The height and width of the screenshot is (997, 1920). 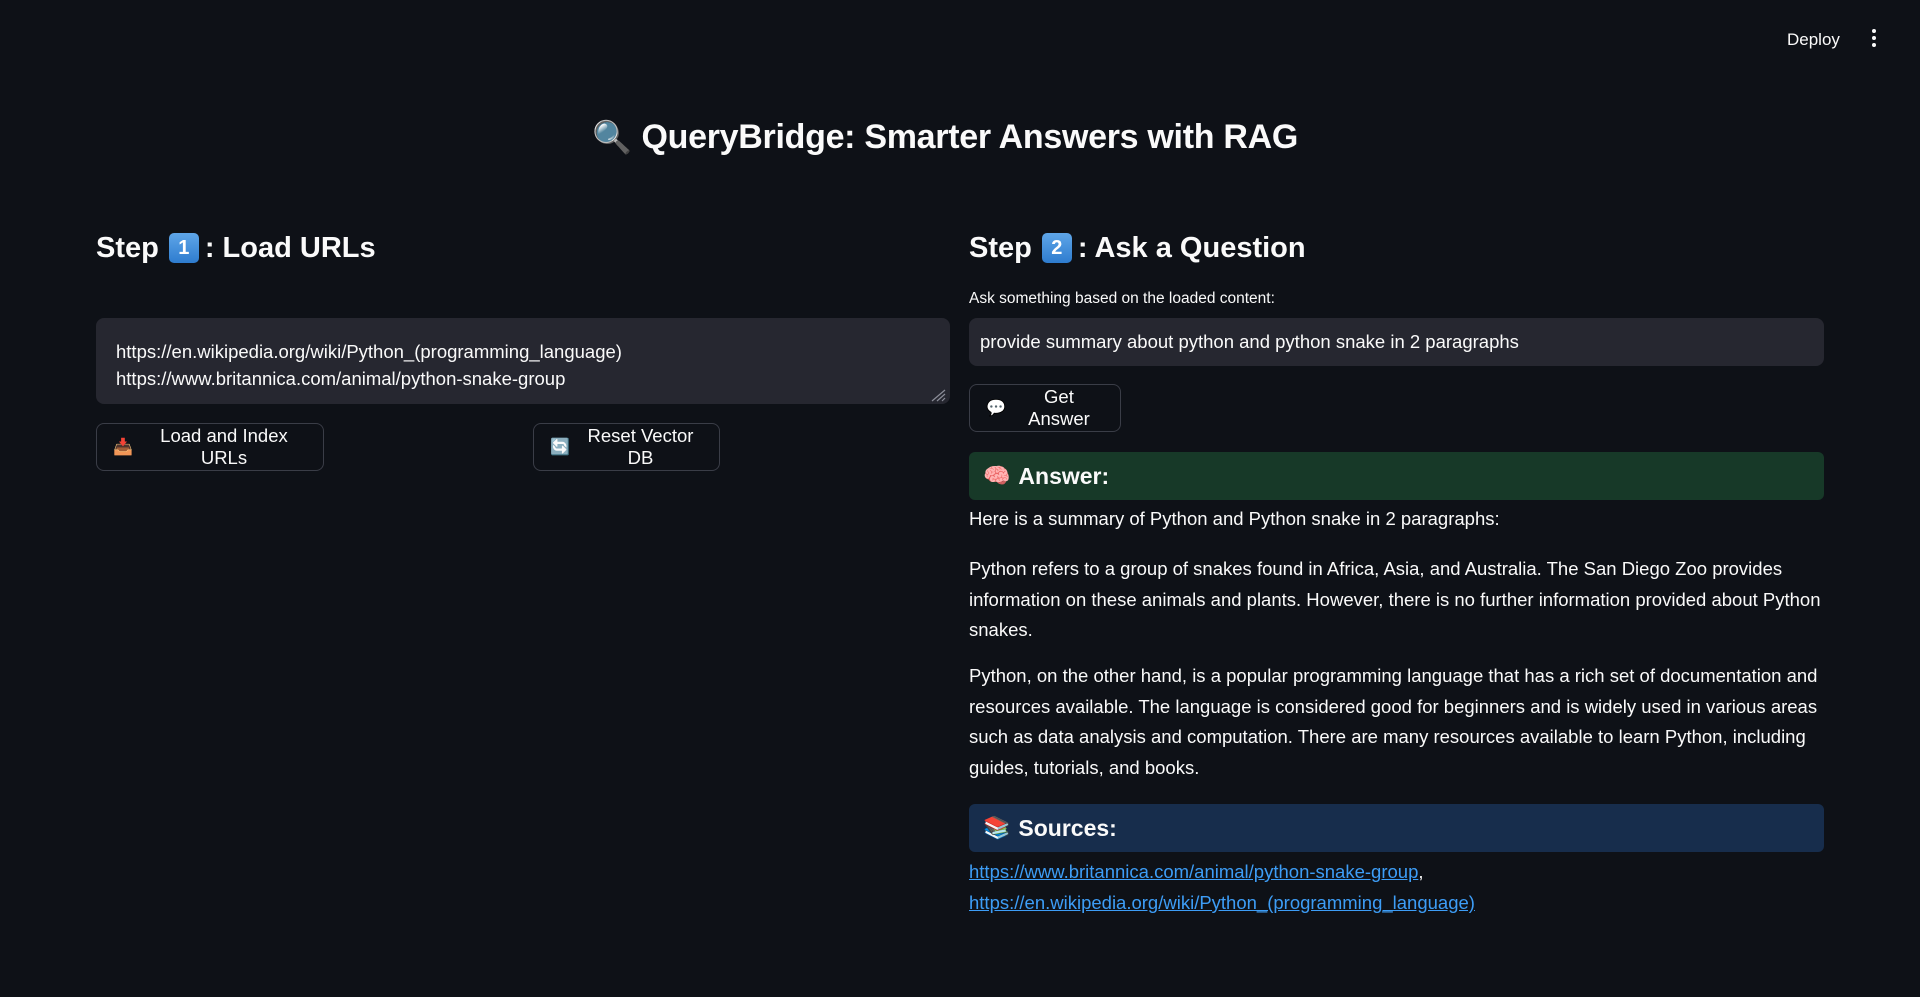 What do you see at coordinates (1064, 475) in the screenshot?
I see `answer-header-text: Answer:` at bounding box center [1064, 475].